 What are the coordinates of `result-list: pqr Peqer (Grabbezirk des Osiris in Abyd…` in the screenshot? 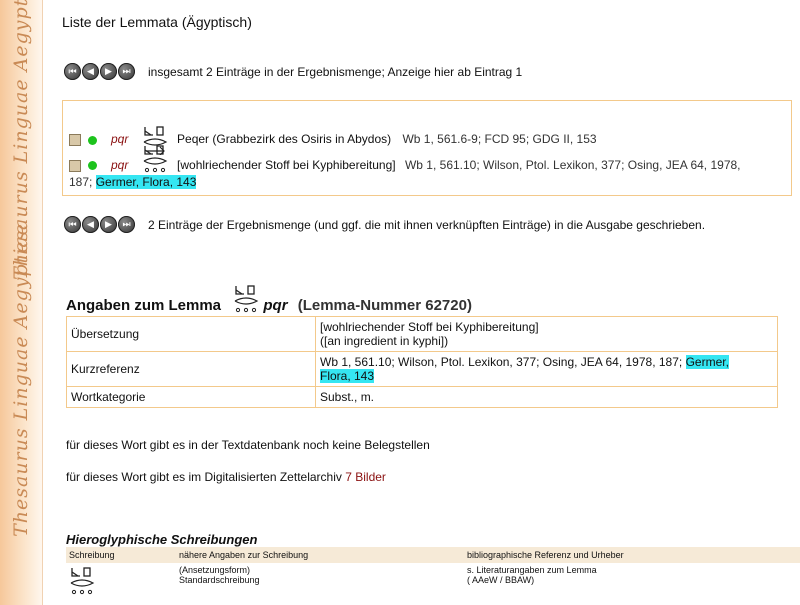 It's located at (427, 148).